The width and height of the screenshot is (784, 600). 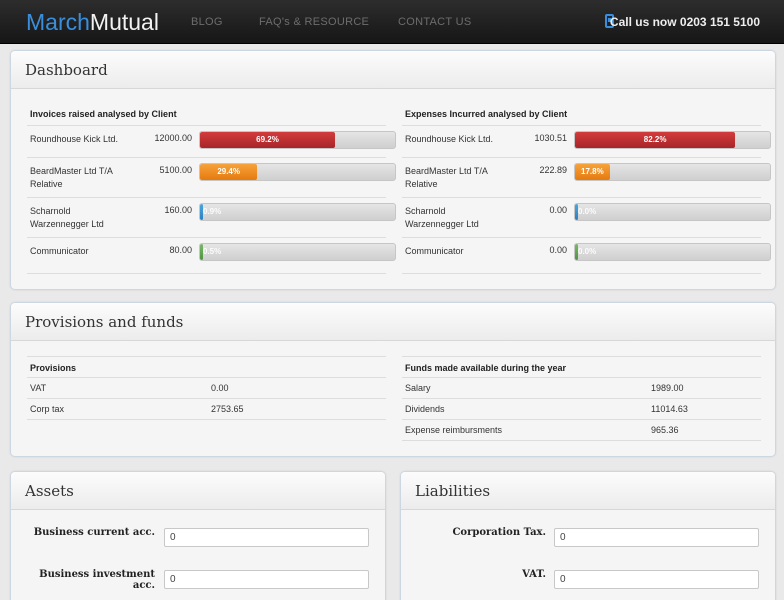 I want to click on fund-value: 965.36, so click(x=665, y=430).